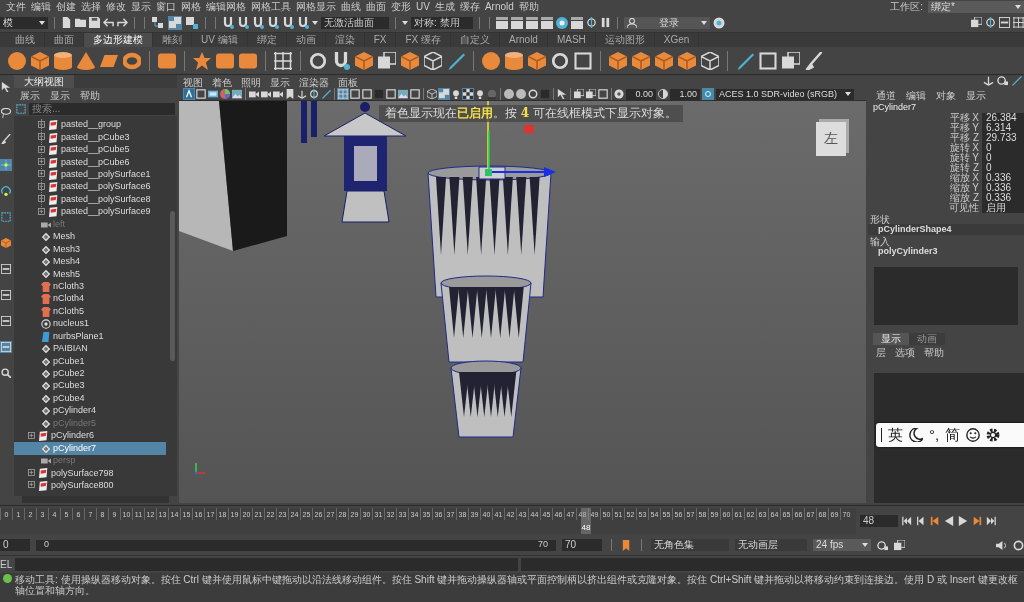 The image size is (1024, 602). What do you see at coordinates (927, 339) in the screenshot?
I see `layer-tab: 动画` at bounding box center [927, 339].